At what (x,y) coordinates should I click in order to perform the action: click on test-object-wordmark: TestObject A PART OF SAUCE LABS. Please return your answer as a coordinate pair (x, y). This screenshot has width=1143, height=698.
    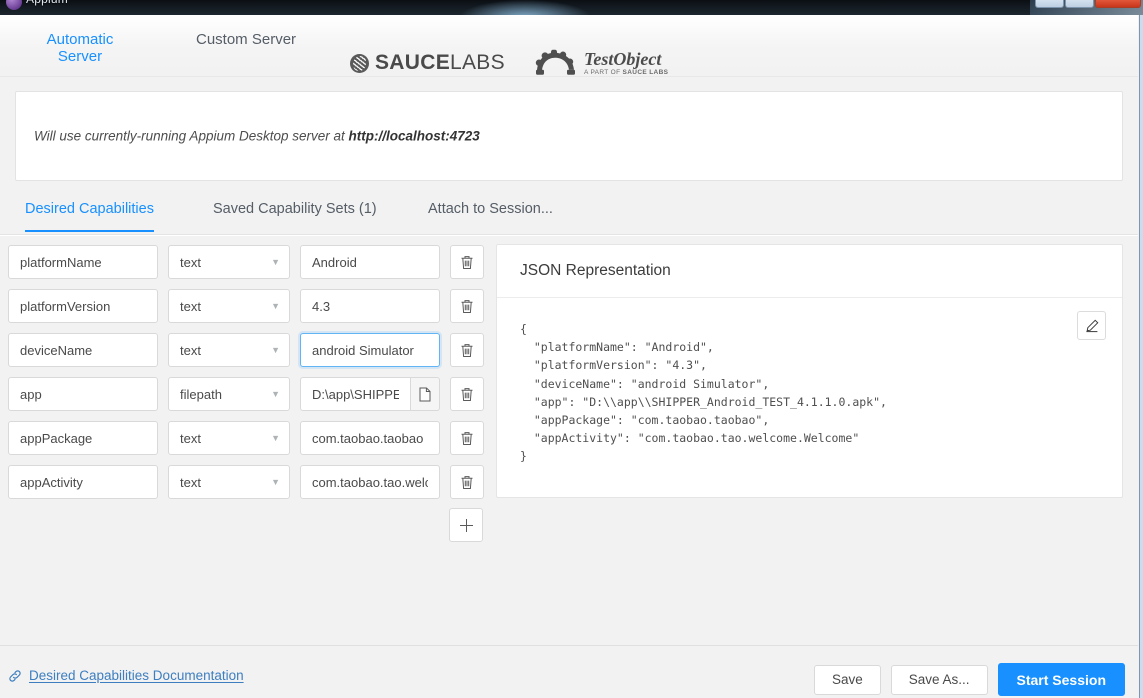
    Looking at the image, I should click on (626, 63).